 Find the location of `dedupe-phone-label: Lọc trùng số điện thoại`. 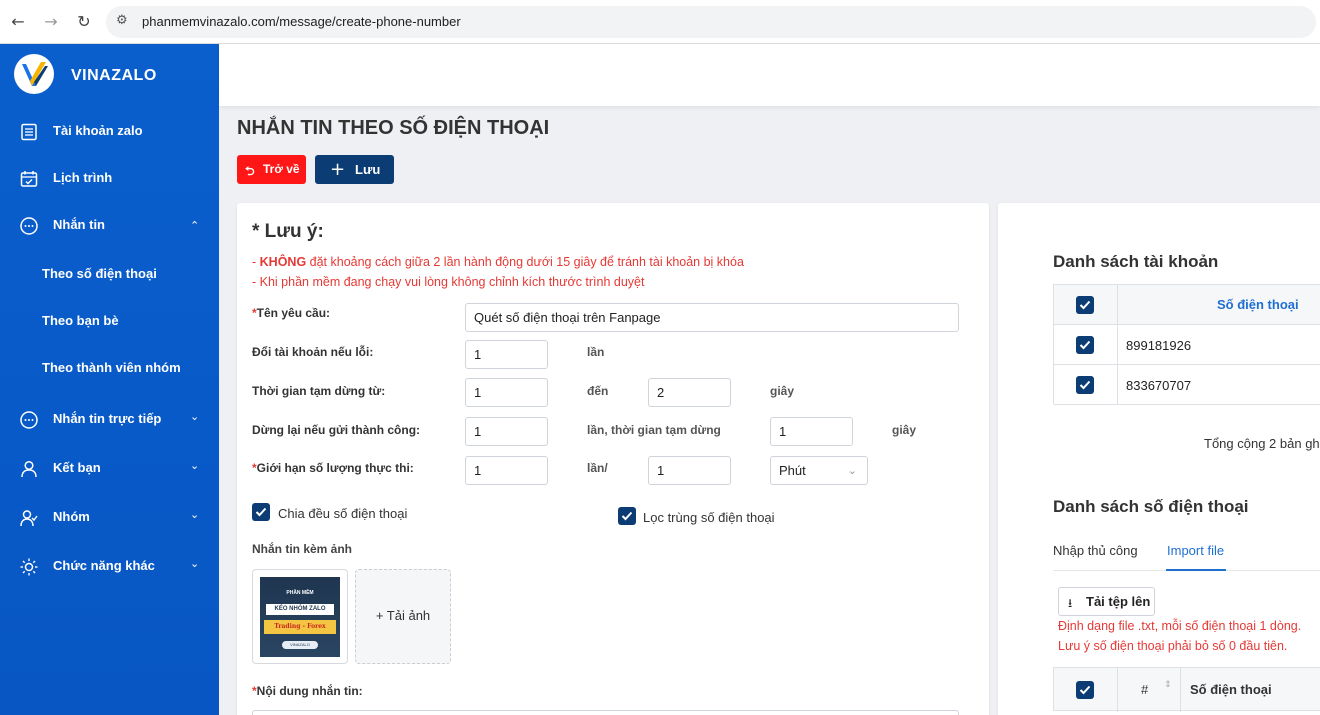

dedupe-phone-label: Lọc trùng số điện thoại is located at coordinates (709, 517).